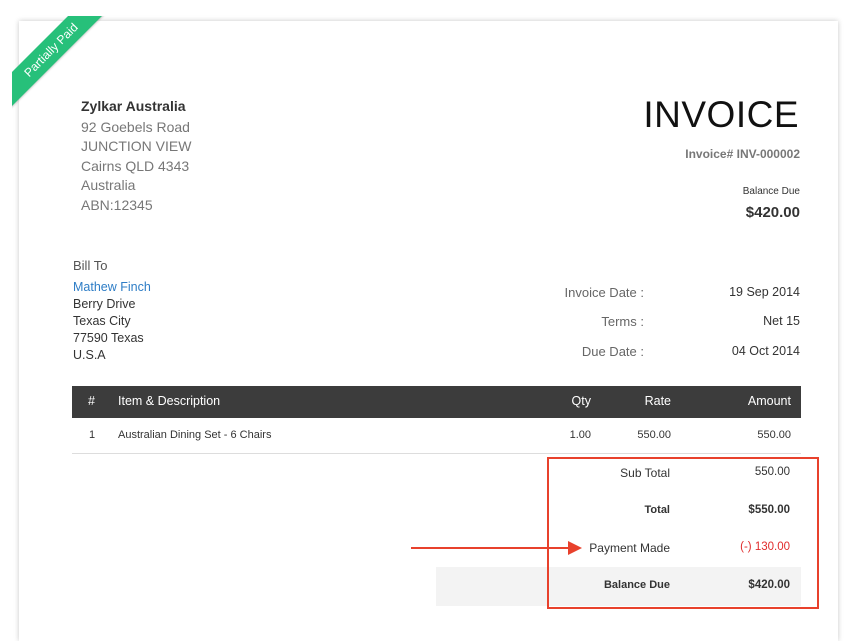  Describe the element at coordinates (781, 321) in the screenshot. I see `terms-value: Net 15` at that location.